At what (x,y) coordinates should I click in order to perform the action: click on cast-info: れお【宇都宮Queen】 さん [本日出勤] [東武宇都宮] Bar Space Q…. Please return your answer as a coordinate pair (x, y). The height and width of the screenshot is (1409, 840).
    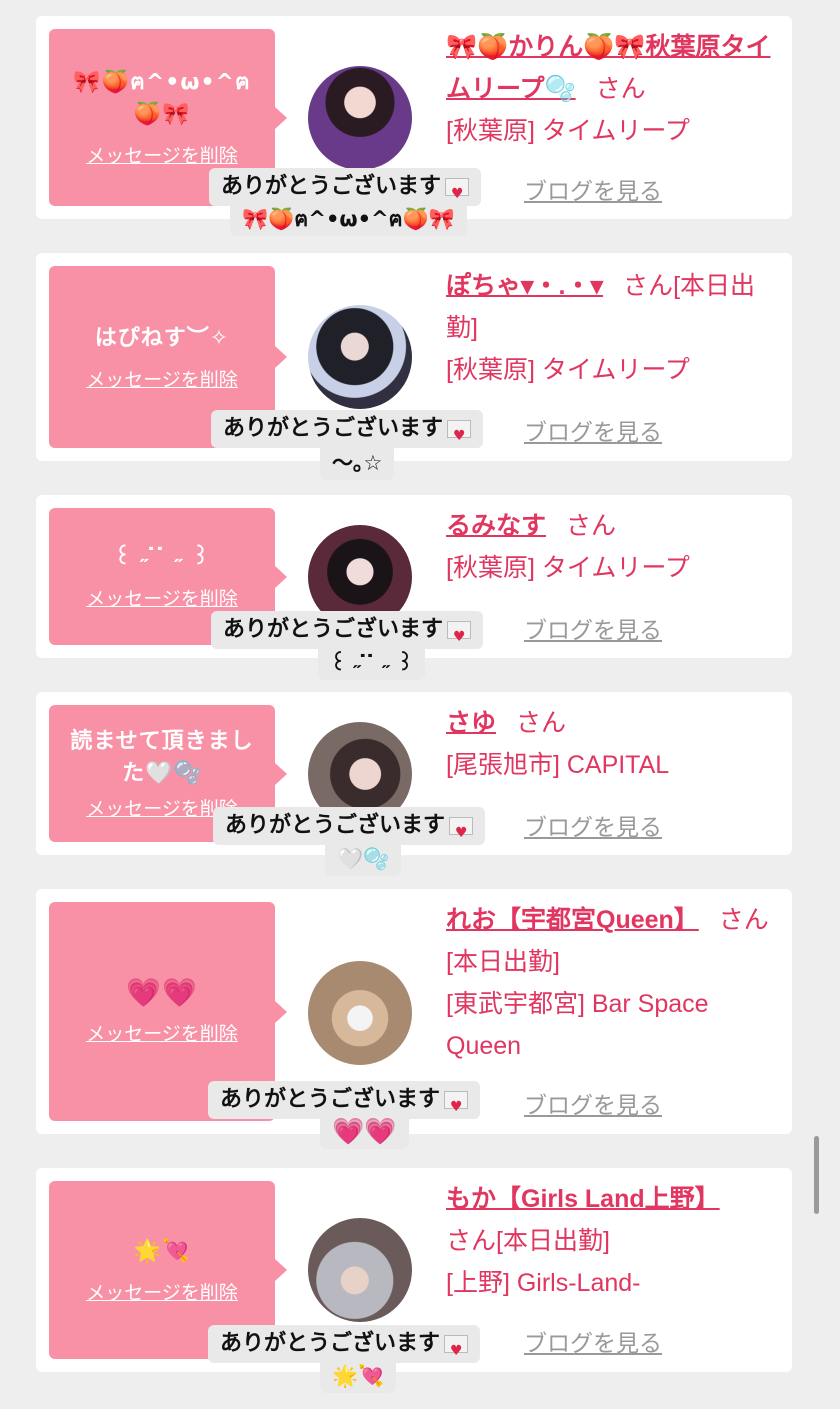
    Looking at the image, I should click on (608, 983).